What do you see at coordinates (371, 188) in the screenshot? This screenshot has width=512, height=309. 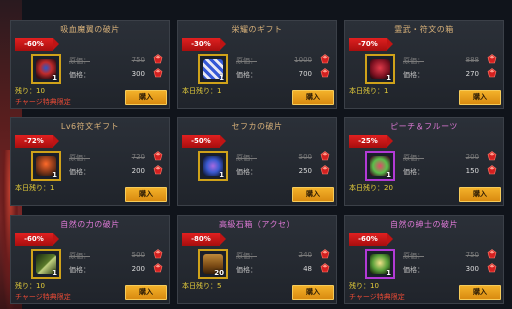 I see `remaining-count: 本日残り：20` at bounding box center [371, 188].